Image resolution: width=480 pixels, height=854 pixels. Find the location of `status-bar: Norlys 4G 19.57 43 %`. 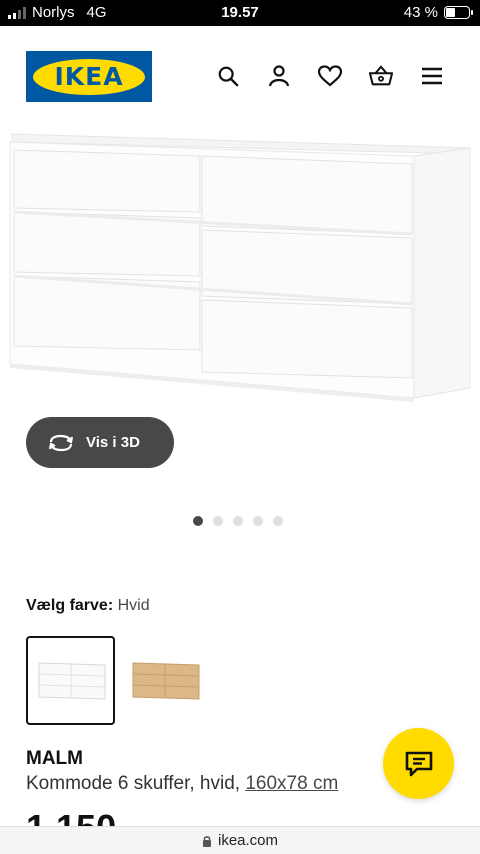

status-bar: Norlys 4G 19.57 43 % is located at coordinates (240, 13).